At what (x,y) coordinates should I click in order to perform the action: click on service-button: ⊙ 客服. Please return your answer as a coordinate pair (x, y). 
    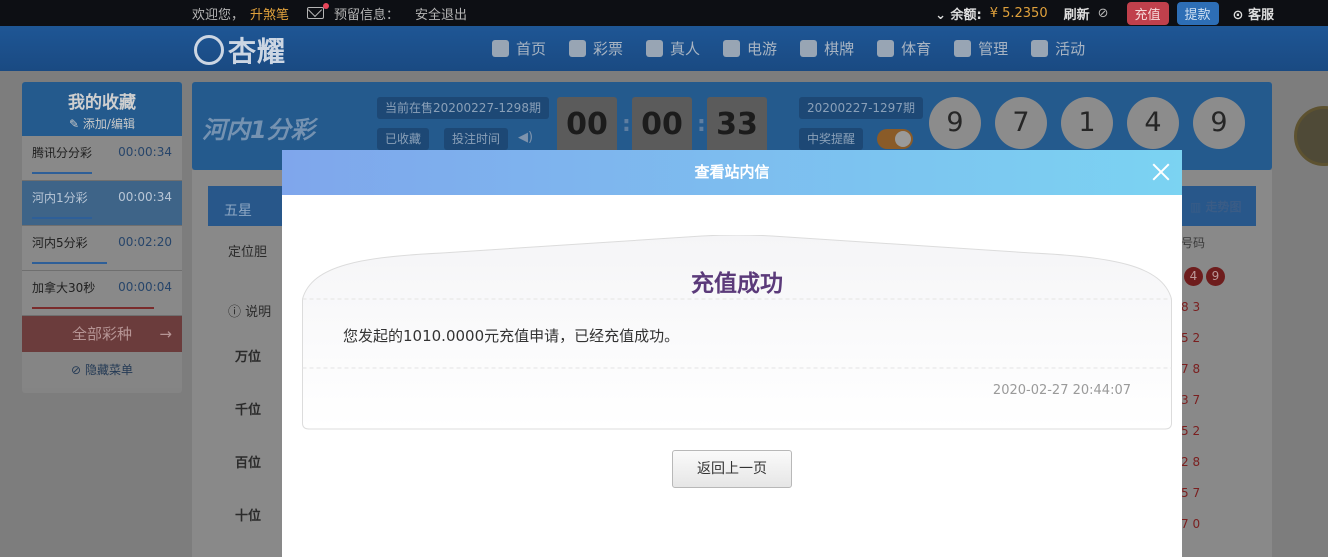
    Looking at the image, I should click on (1253, 13).